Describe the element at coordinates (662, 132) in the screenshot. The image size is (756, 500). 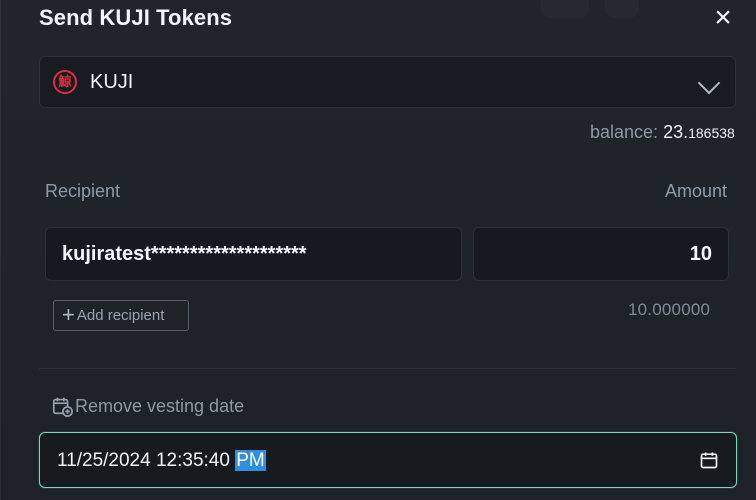
I see `balance-display: balance: 23.186538` at that location.